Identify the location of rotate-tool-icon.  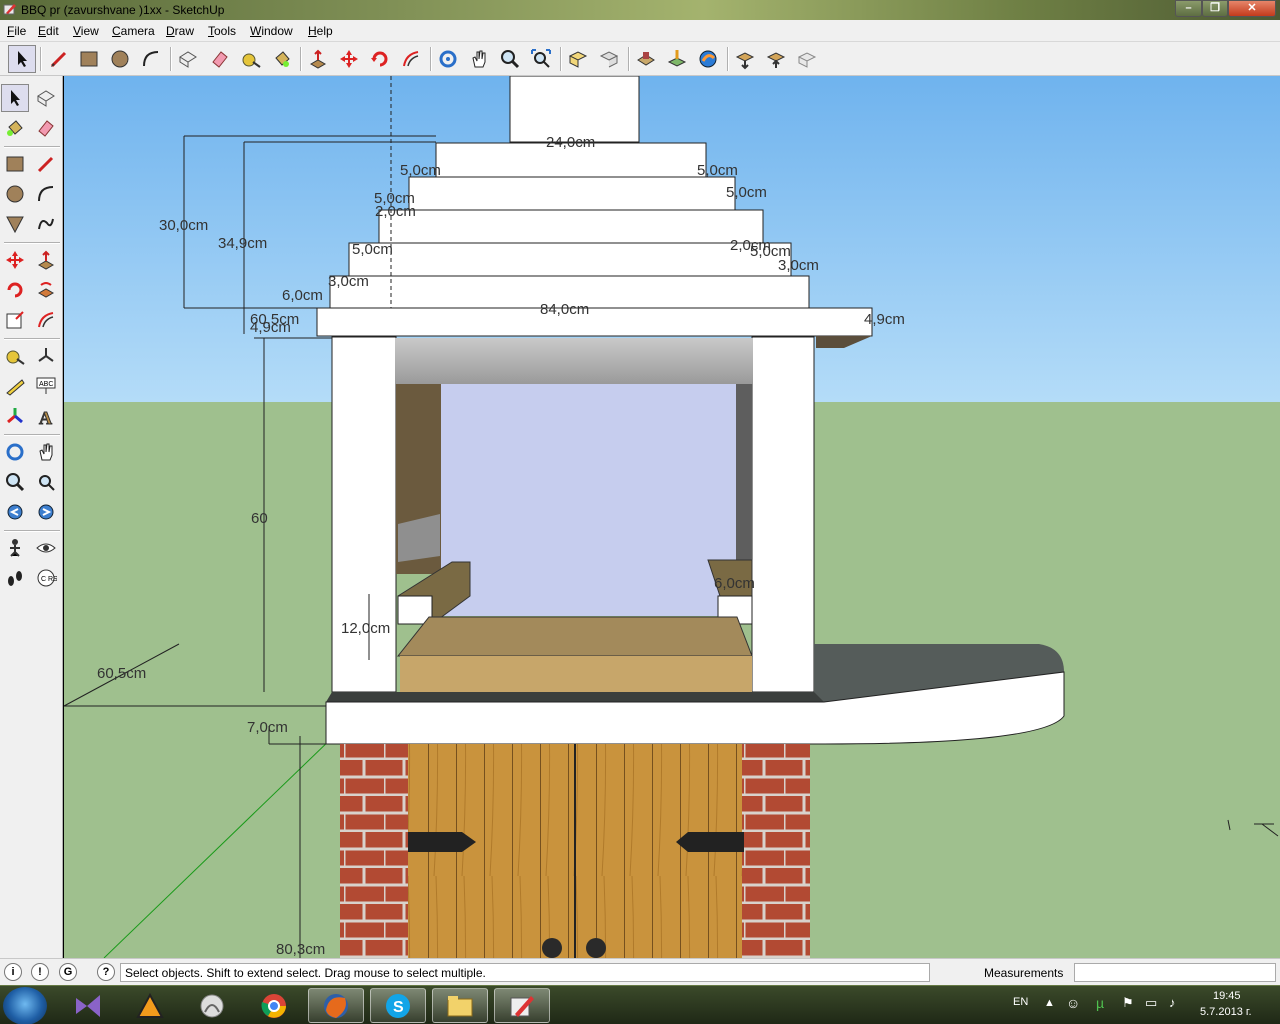
(15, 290).